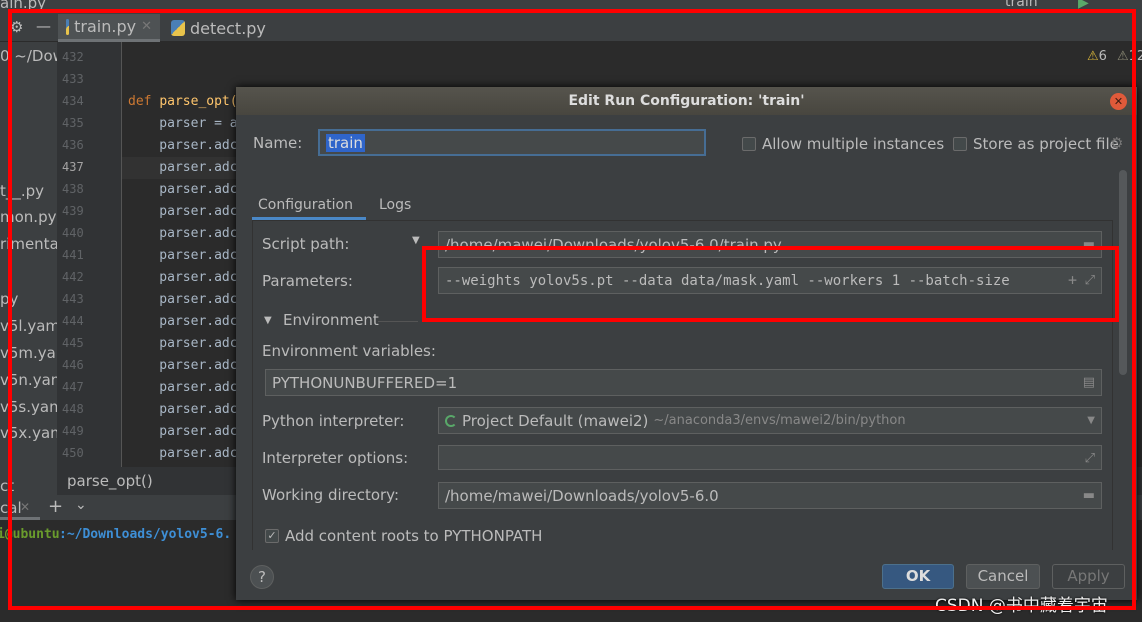 This screenshot has height=622, width=1142. I want to click on environment-section: Environment, so click(331, 320).